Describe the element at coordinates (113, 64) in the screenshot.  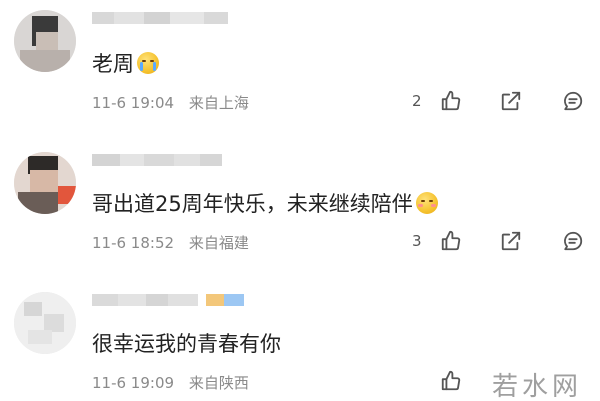
I see `comment-text-body: 老周` at that location.